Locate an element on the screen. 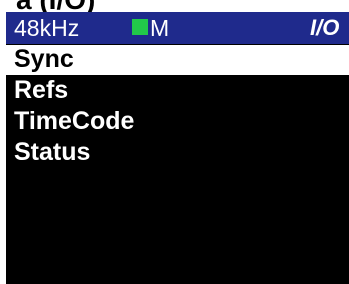  menu-item-timecode: TimeCode is located at coordinates (177, 121).